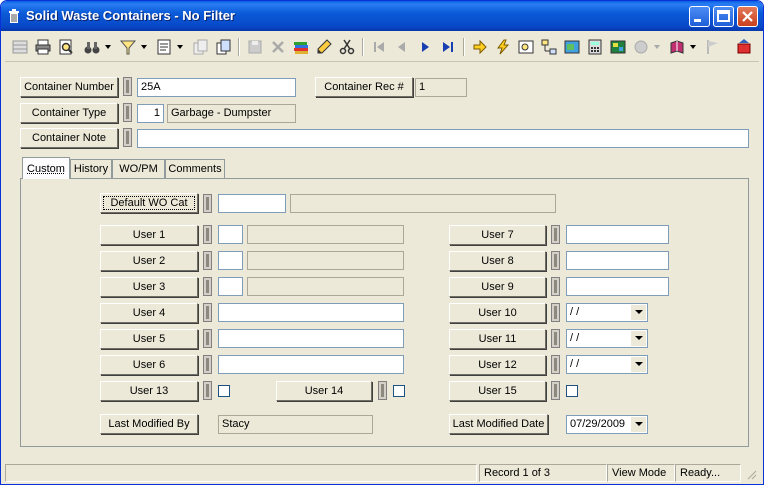 The image size is (764, 485). I want to click on user11-button: User 11, so click(497, 339).